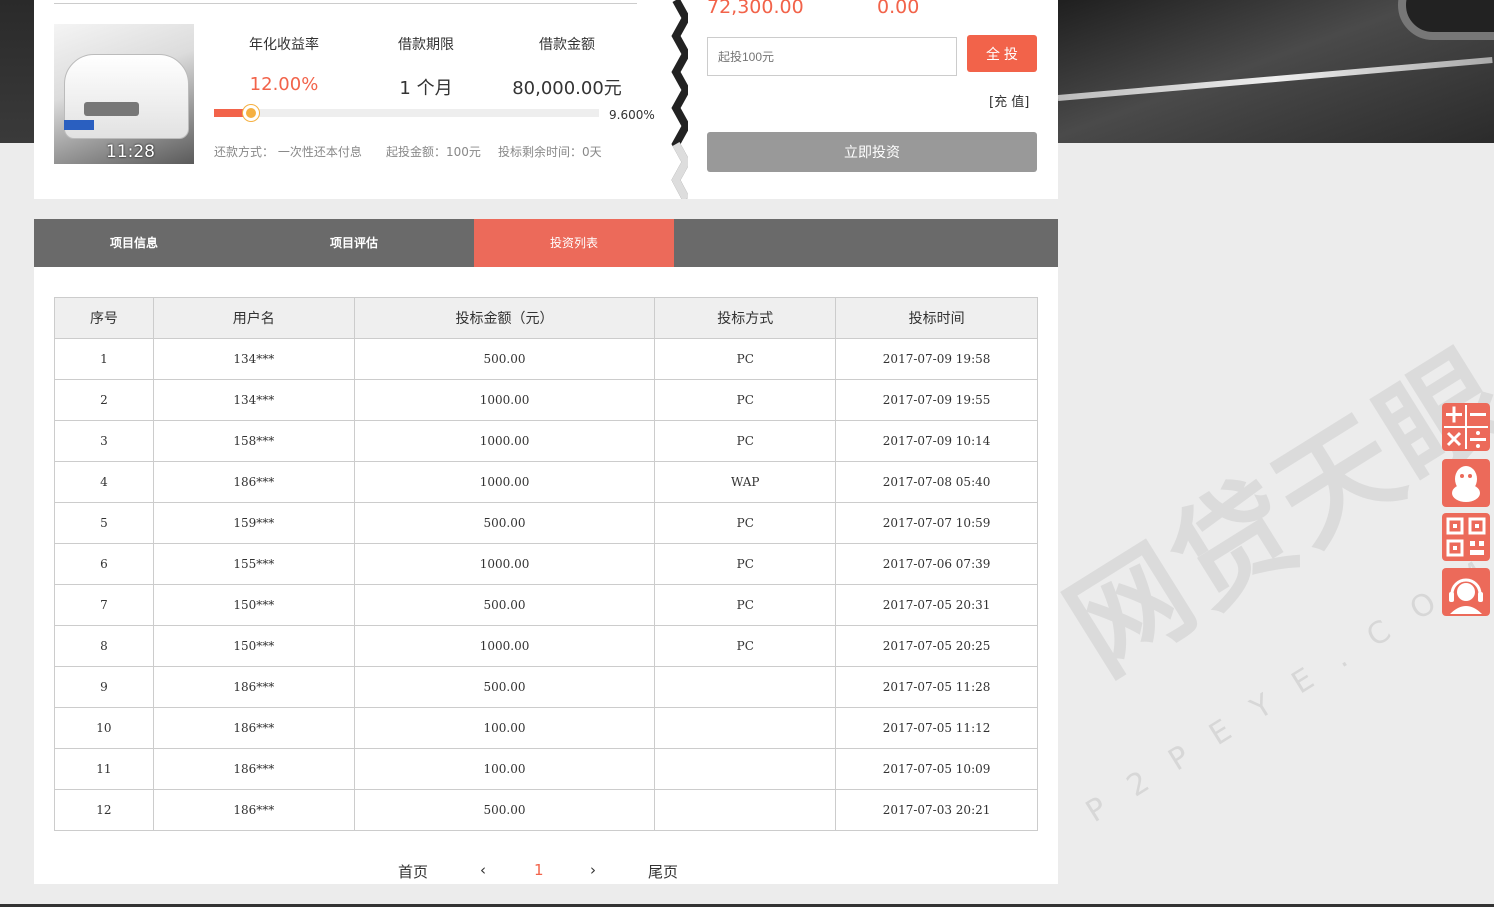 Image resolution: width=1494 pixels, height=907 pixels. I want to click on cell-time: 2017-07-05 20:25, so click(936, 646).